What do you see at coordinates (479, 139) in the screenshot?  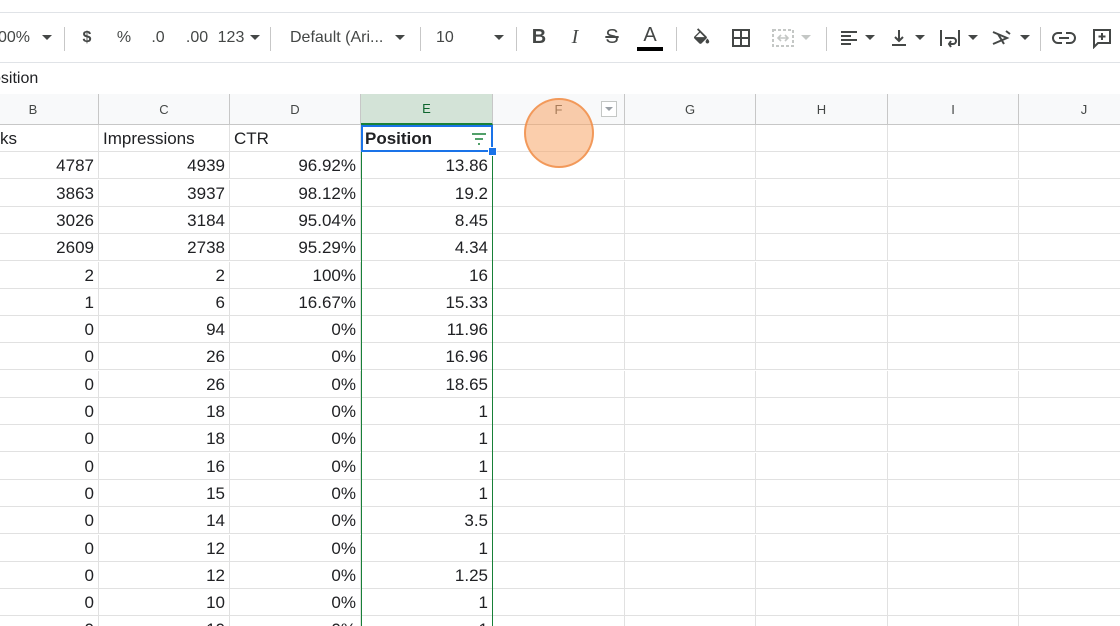 I see `filter-icon` at bounding box center [479, 139].